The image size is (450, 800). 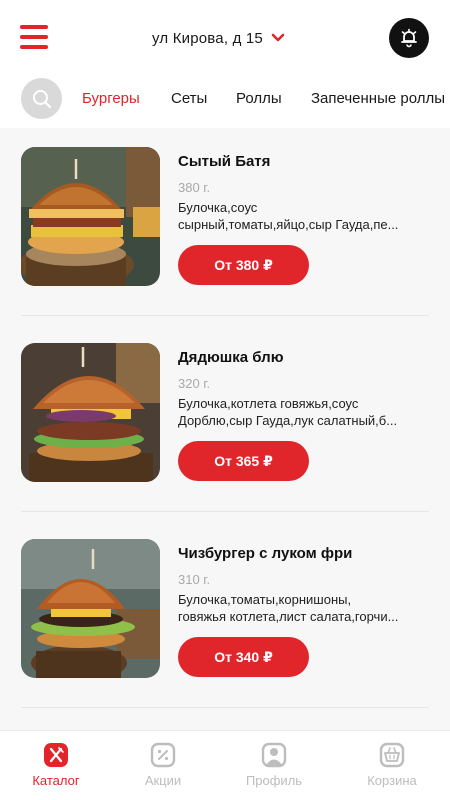 I want to click on tab-label: Акции, so click(x=163, y=780).